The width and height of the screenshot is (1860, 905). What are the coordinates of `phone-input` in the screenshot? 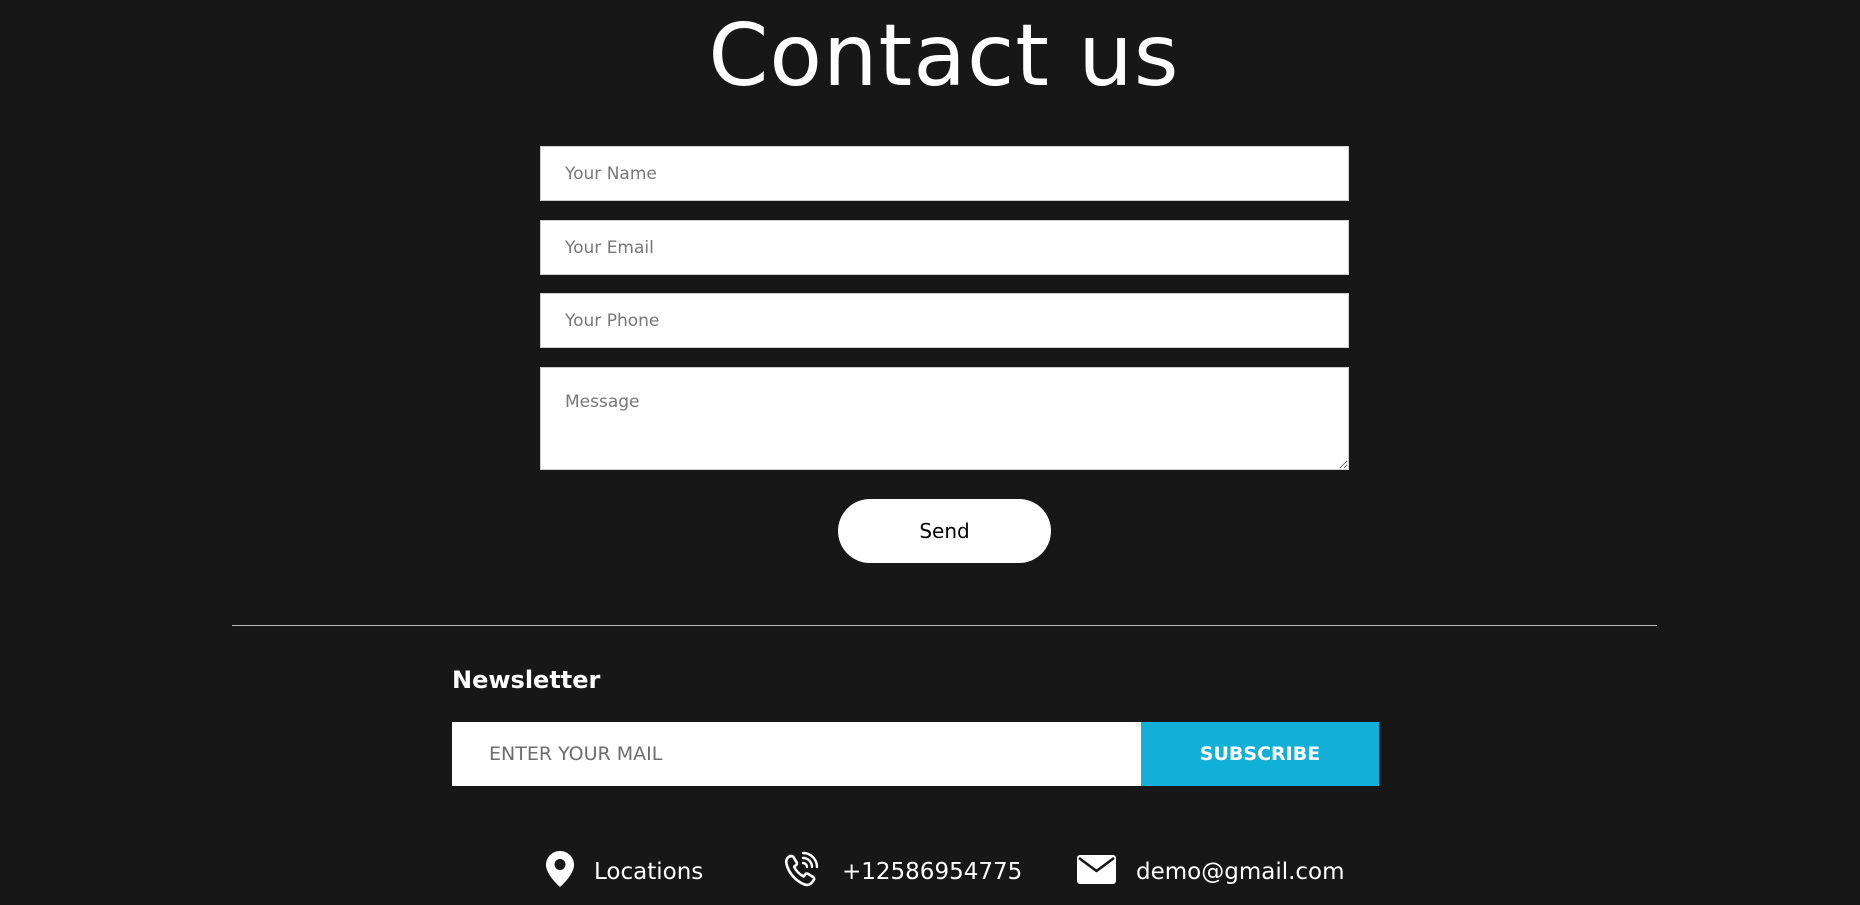 It's located at (944, 320).